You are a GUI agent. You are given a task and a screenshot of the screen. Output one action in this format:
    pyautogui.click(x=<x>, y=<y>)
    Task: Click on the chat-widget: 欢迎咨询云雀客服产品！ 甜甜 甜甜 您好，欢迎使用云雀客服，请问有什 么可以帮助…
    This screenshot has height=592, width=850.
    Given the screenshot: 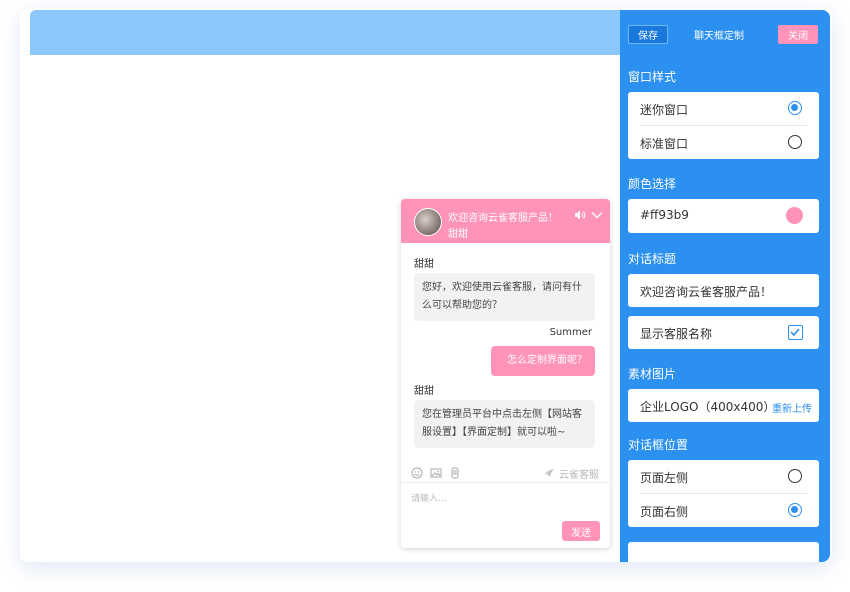 What is the action you would take?
    pyautogui.click(x=505, y=373)
    